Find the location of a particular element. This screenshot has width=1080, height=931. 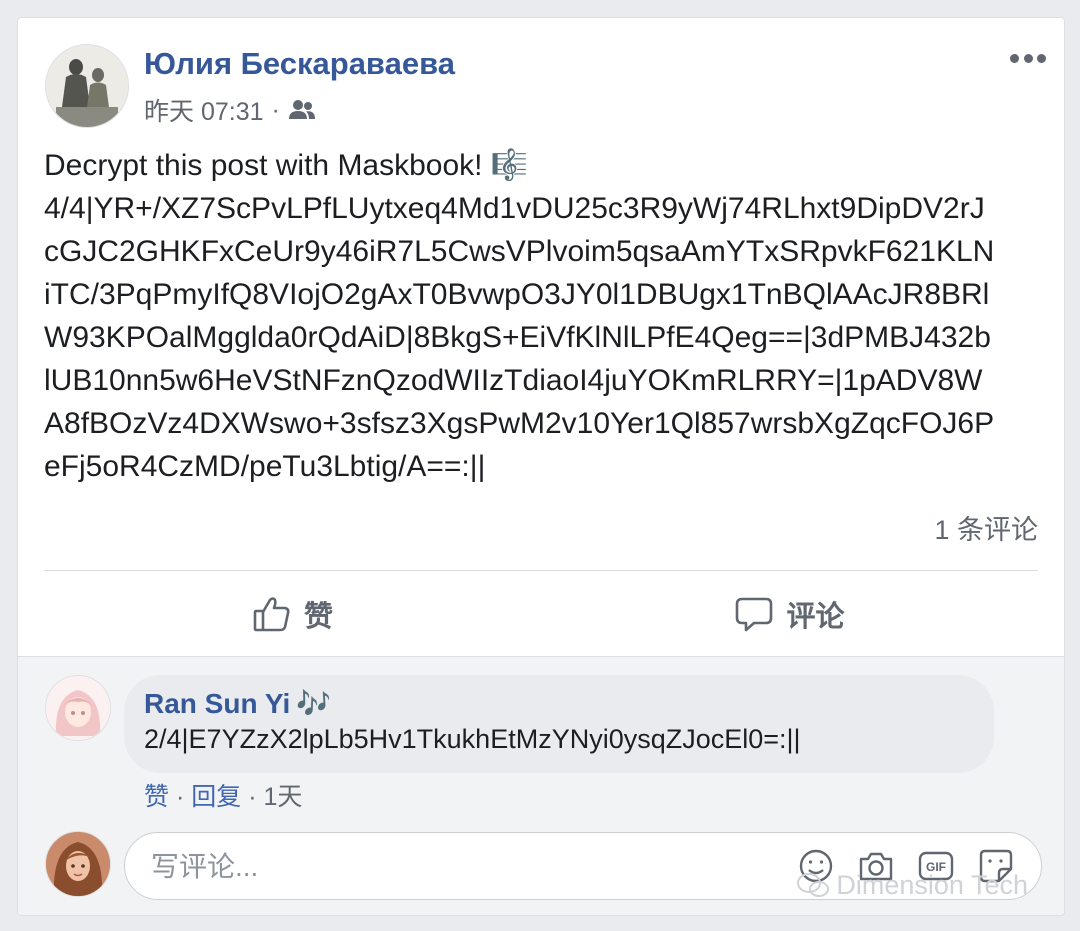

comment-actions: 赞 · 回复 · 1天 is located at coordinates (223, 795).